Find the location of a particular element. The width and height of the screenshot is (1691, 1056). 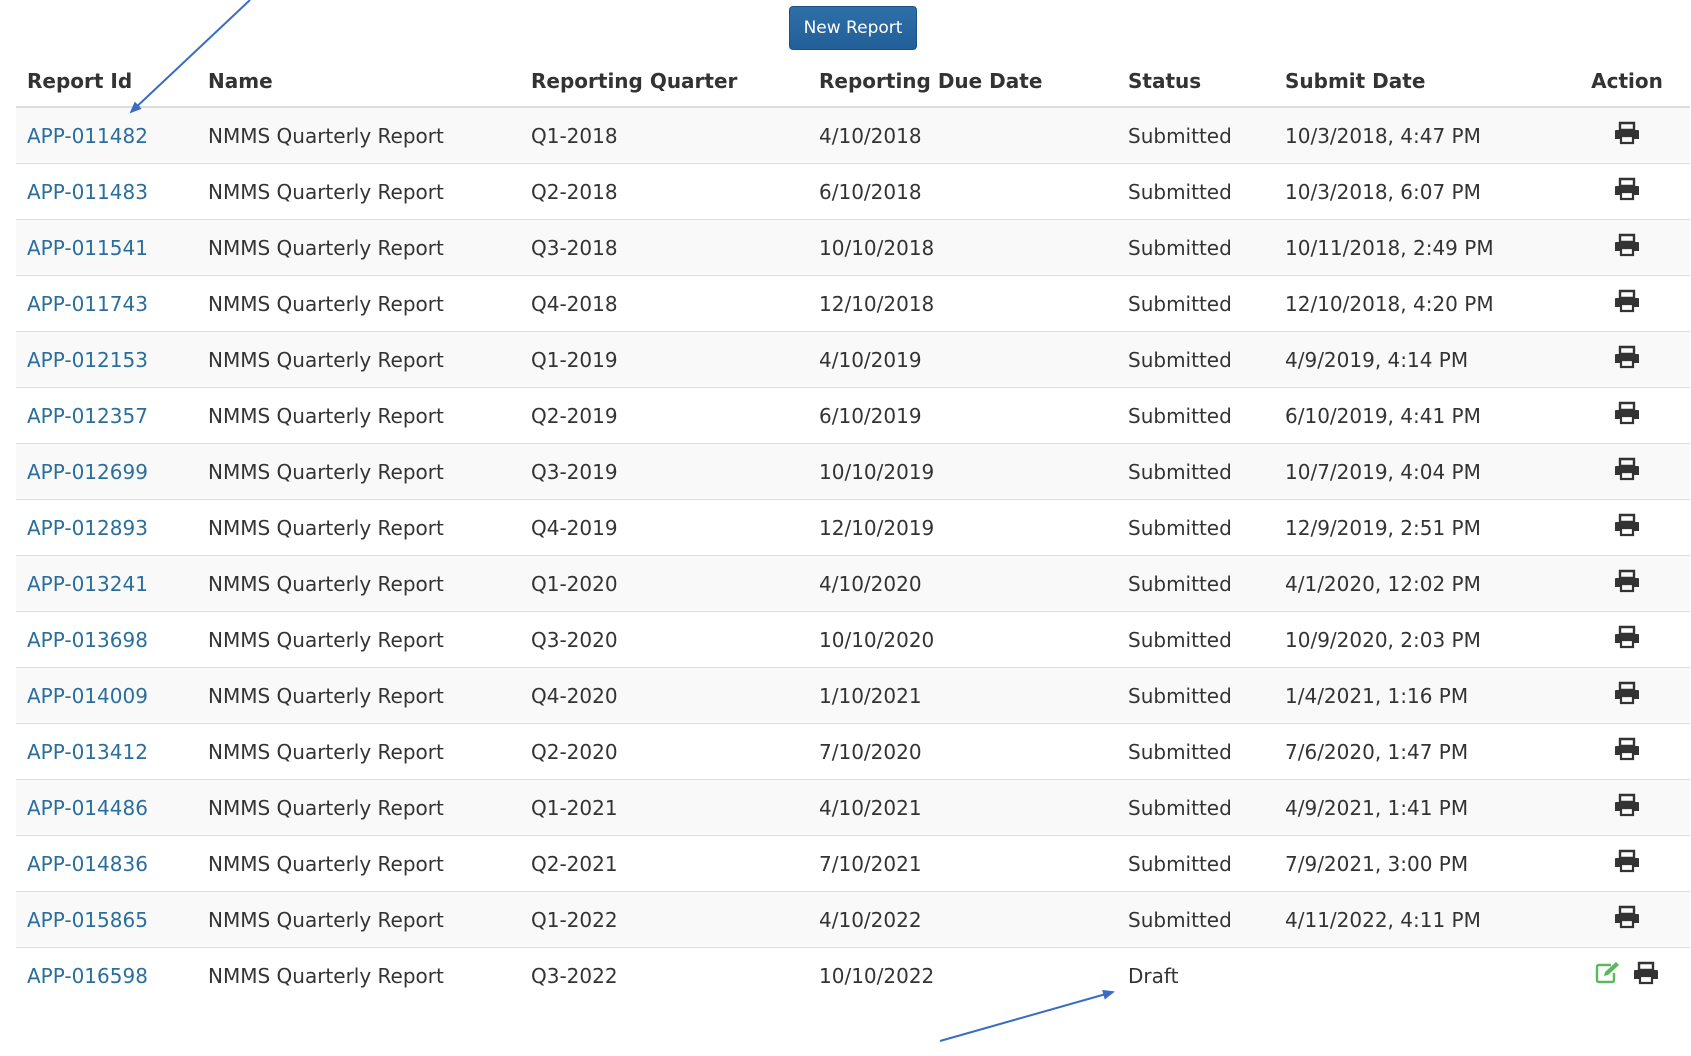

reporting-quarter: Q1-2018 is located at coordinates (664, 135).